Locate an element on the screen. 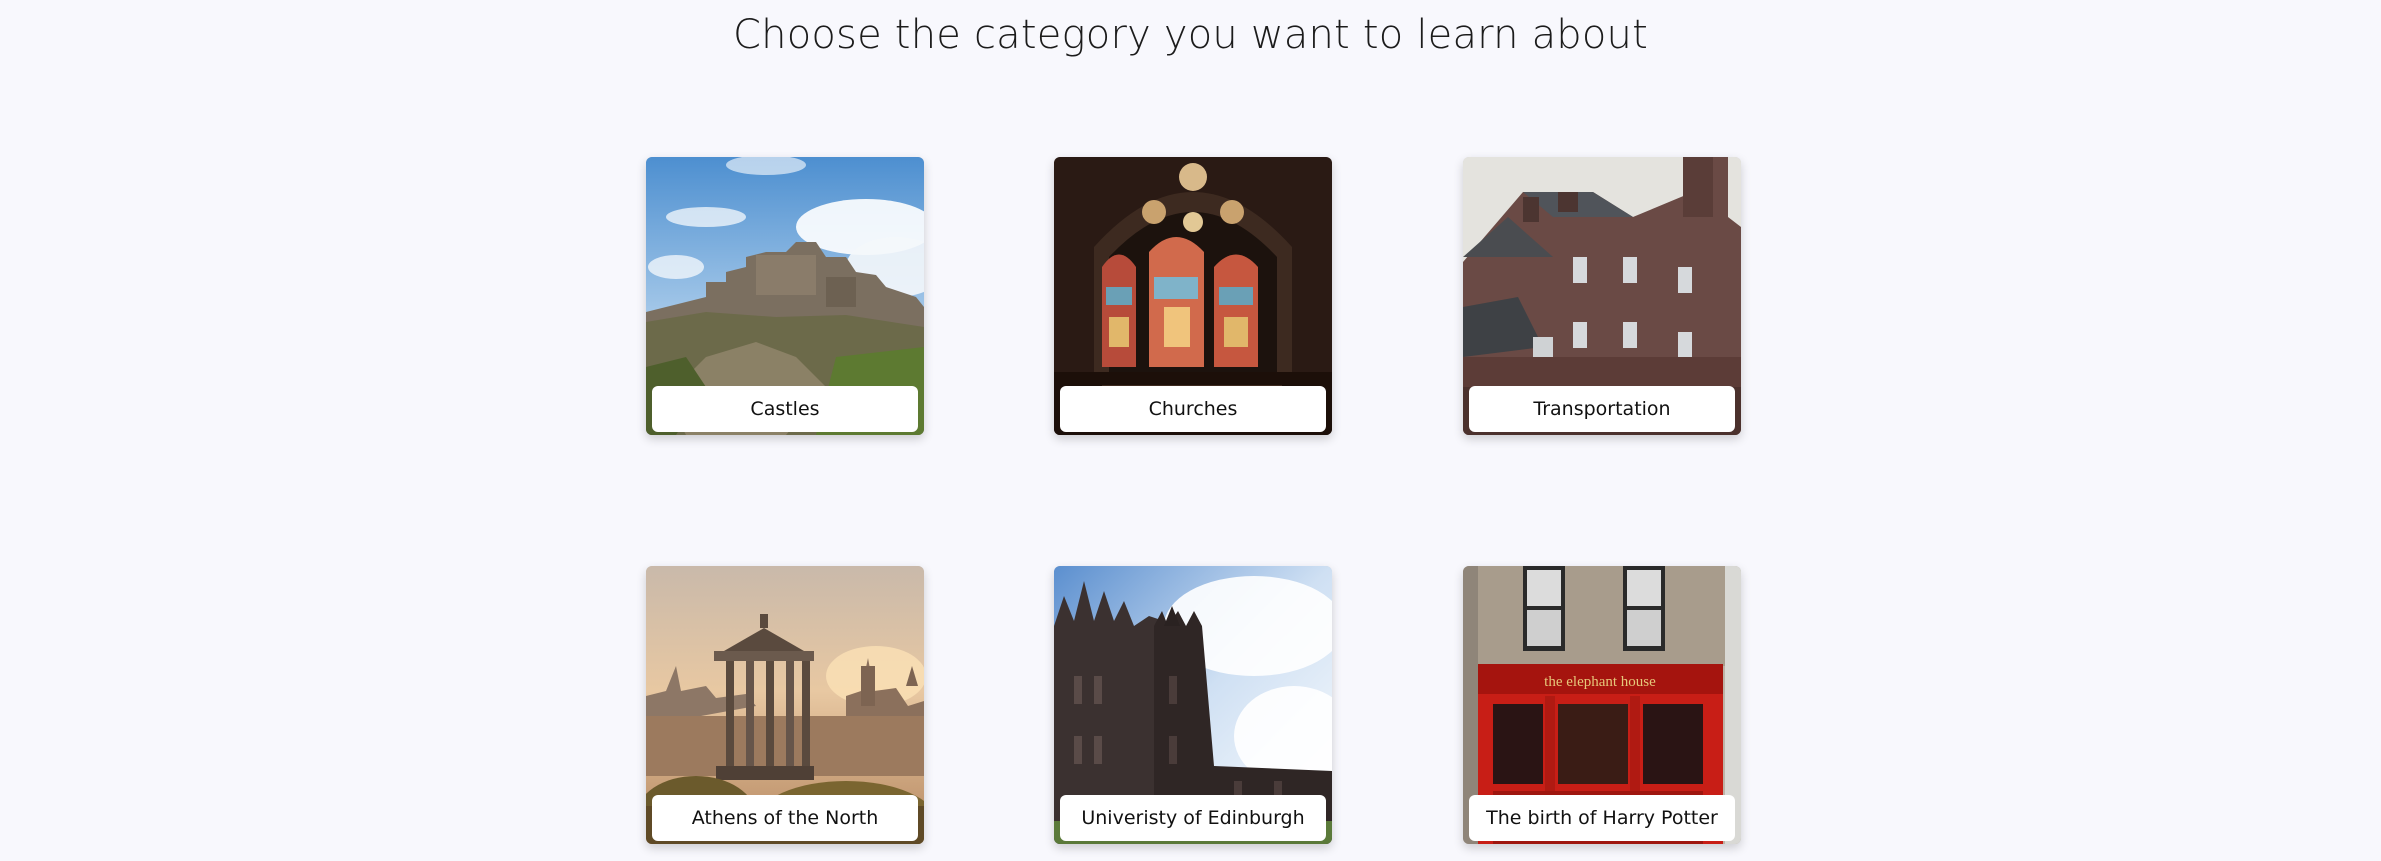  category-card-castles: Castles is located at coordinates (785, 296).